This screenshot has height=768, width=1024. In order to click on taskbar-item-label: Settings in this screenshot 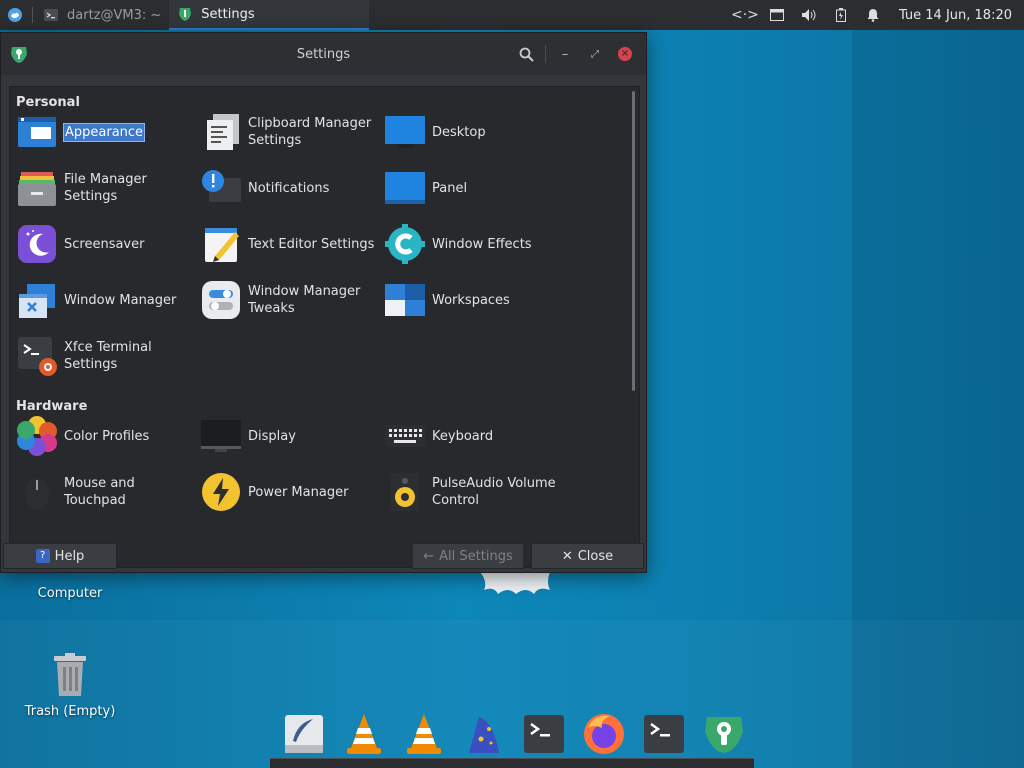, I will do `click(228, 14)`.